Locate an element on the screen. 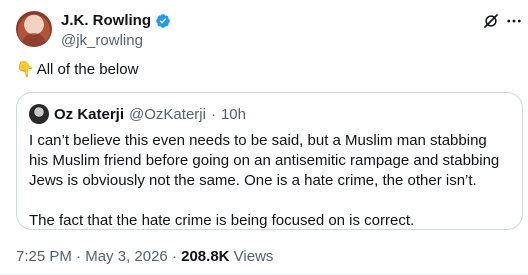 The width and height of the screenshot is (528, 275). views-count: 208.8K is located at coordinates (205, 256).